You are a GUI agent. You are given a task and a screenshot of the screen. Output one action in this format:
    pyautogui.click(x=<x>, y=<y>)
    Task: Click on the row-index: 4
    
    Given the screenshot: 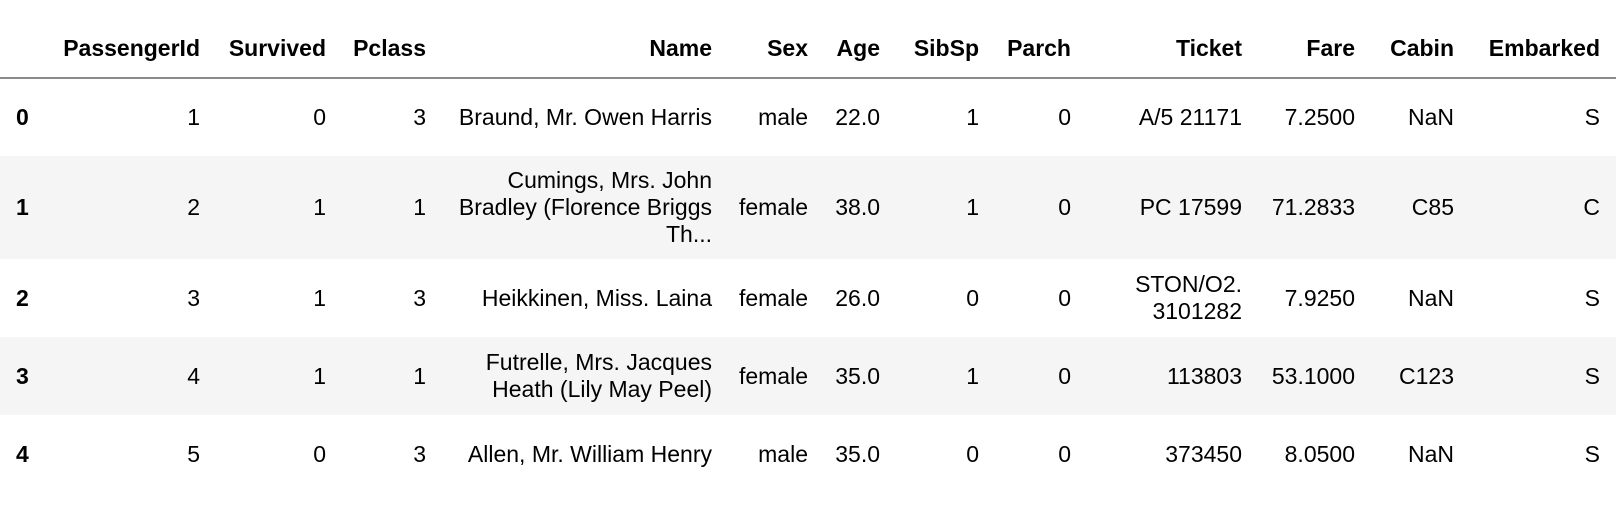 What is the action you would take?
    pyautogui.click(x=22, y=453)
    